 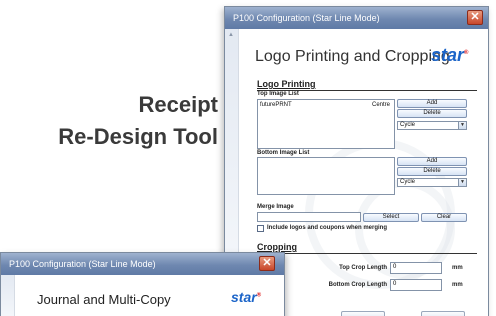 What do you see at coordinates (391, 217) in the screenshot?
I see `merge-select-button: Select` at bounding box center [391, 217].